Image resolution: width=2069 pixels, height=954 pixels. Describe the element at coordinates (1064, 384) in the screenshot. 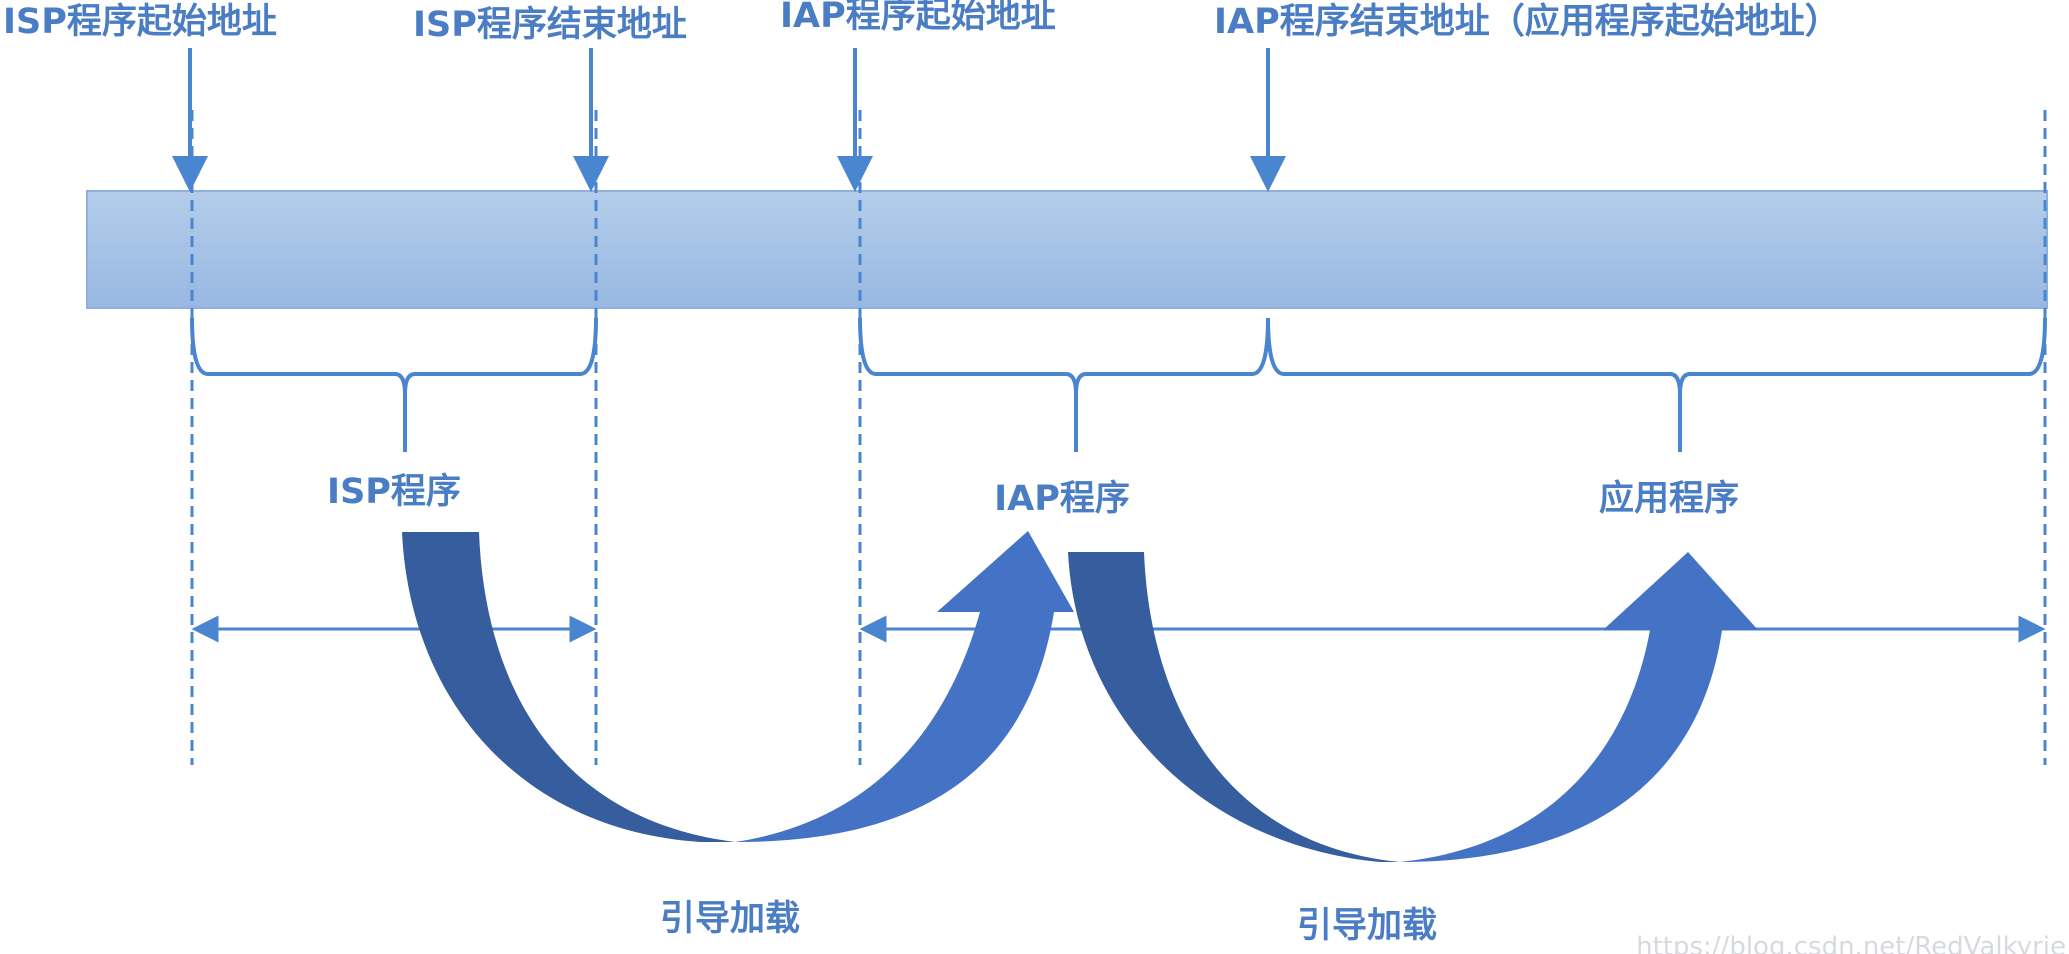

I see `iap-brace` at that location.